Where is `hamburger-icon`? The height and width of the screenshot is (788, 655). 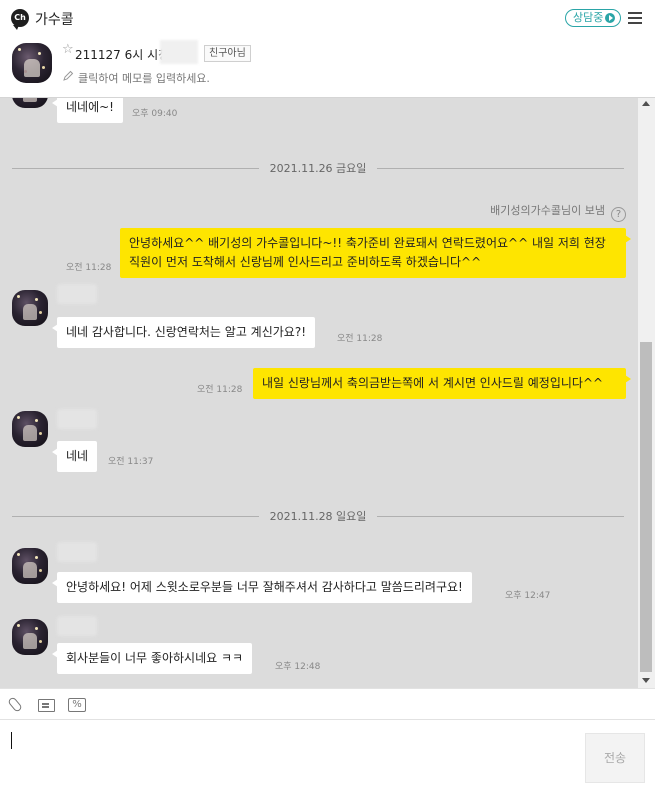 hamburger-icon is located at coordinates (635, 18).